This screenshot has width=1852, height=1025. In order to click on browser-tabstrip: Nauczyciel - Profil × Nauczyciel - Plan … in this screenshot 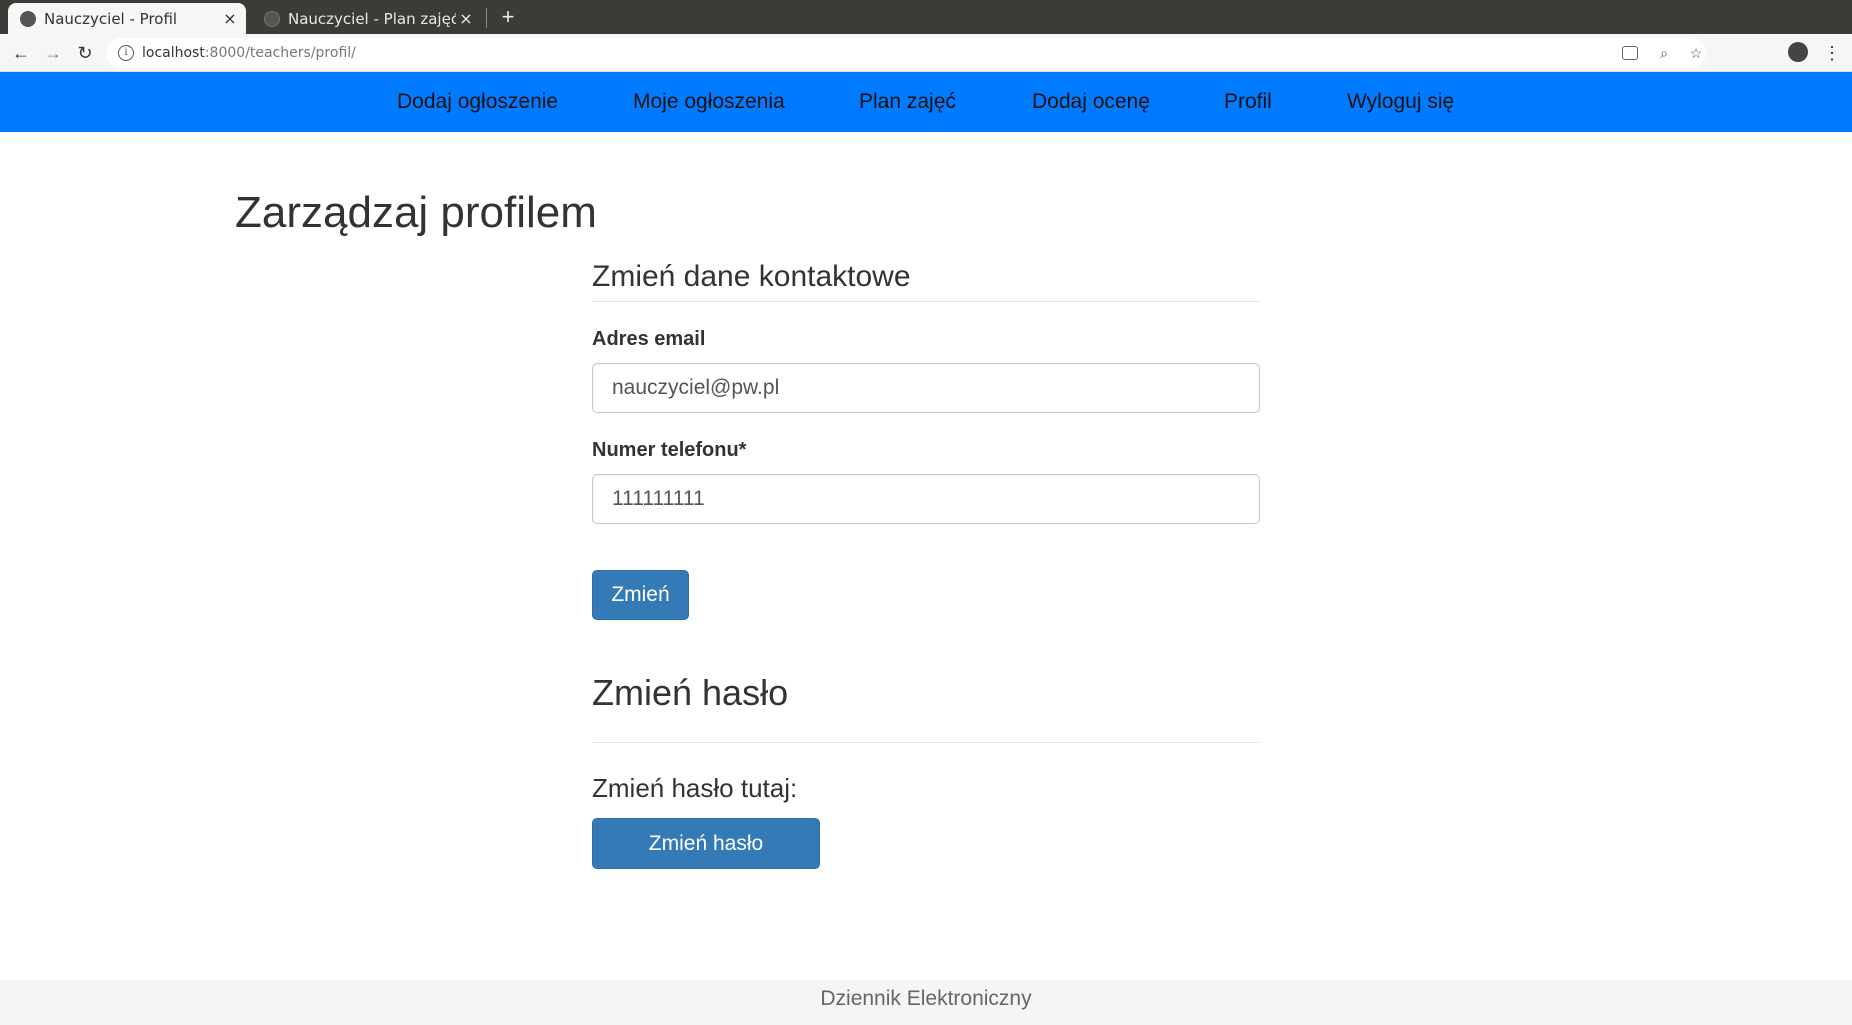, I will do `click(926, 17)`.